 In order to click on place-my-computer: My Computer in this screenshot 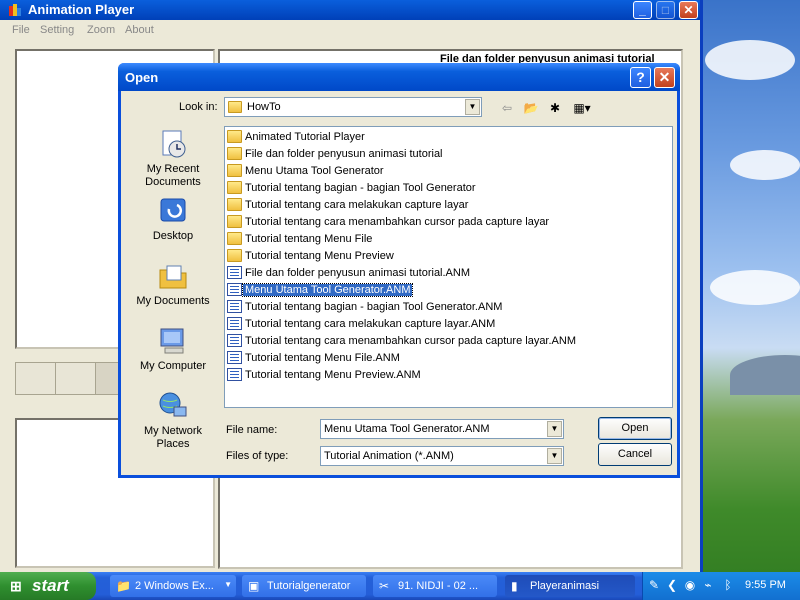, I will do `click(173, 349)`.